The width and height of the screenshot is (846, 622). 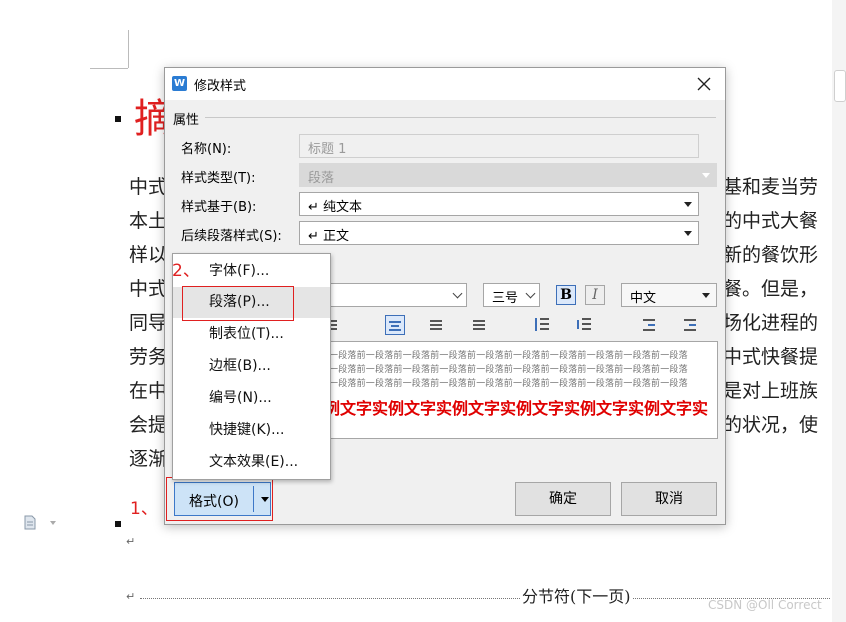 I want to click on text-line: 同导, so click(x=148, y=323).